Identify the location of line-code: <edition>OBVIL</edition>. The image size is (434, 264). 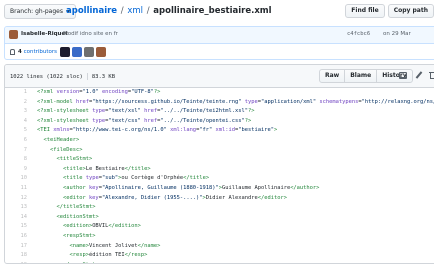
(101, 226).